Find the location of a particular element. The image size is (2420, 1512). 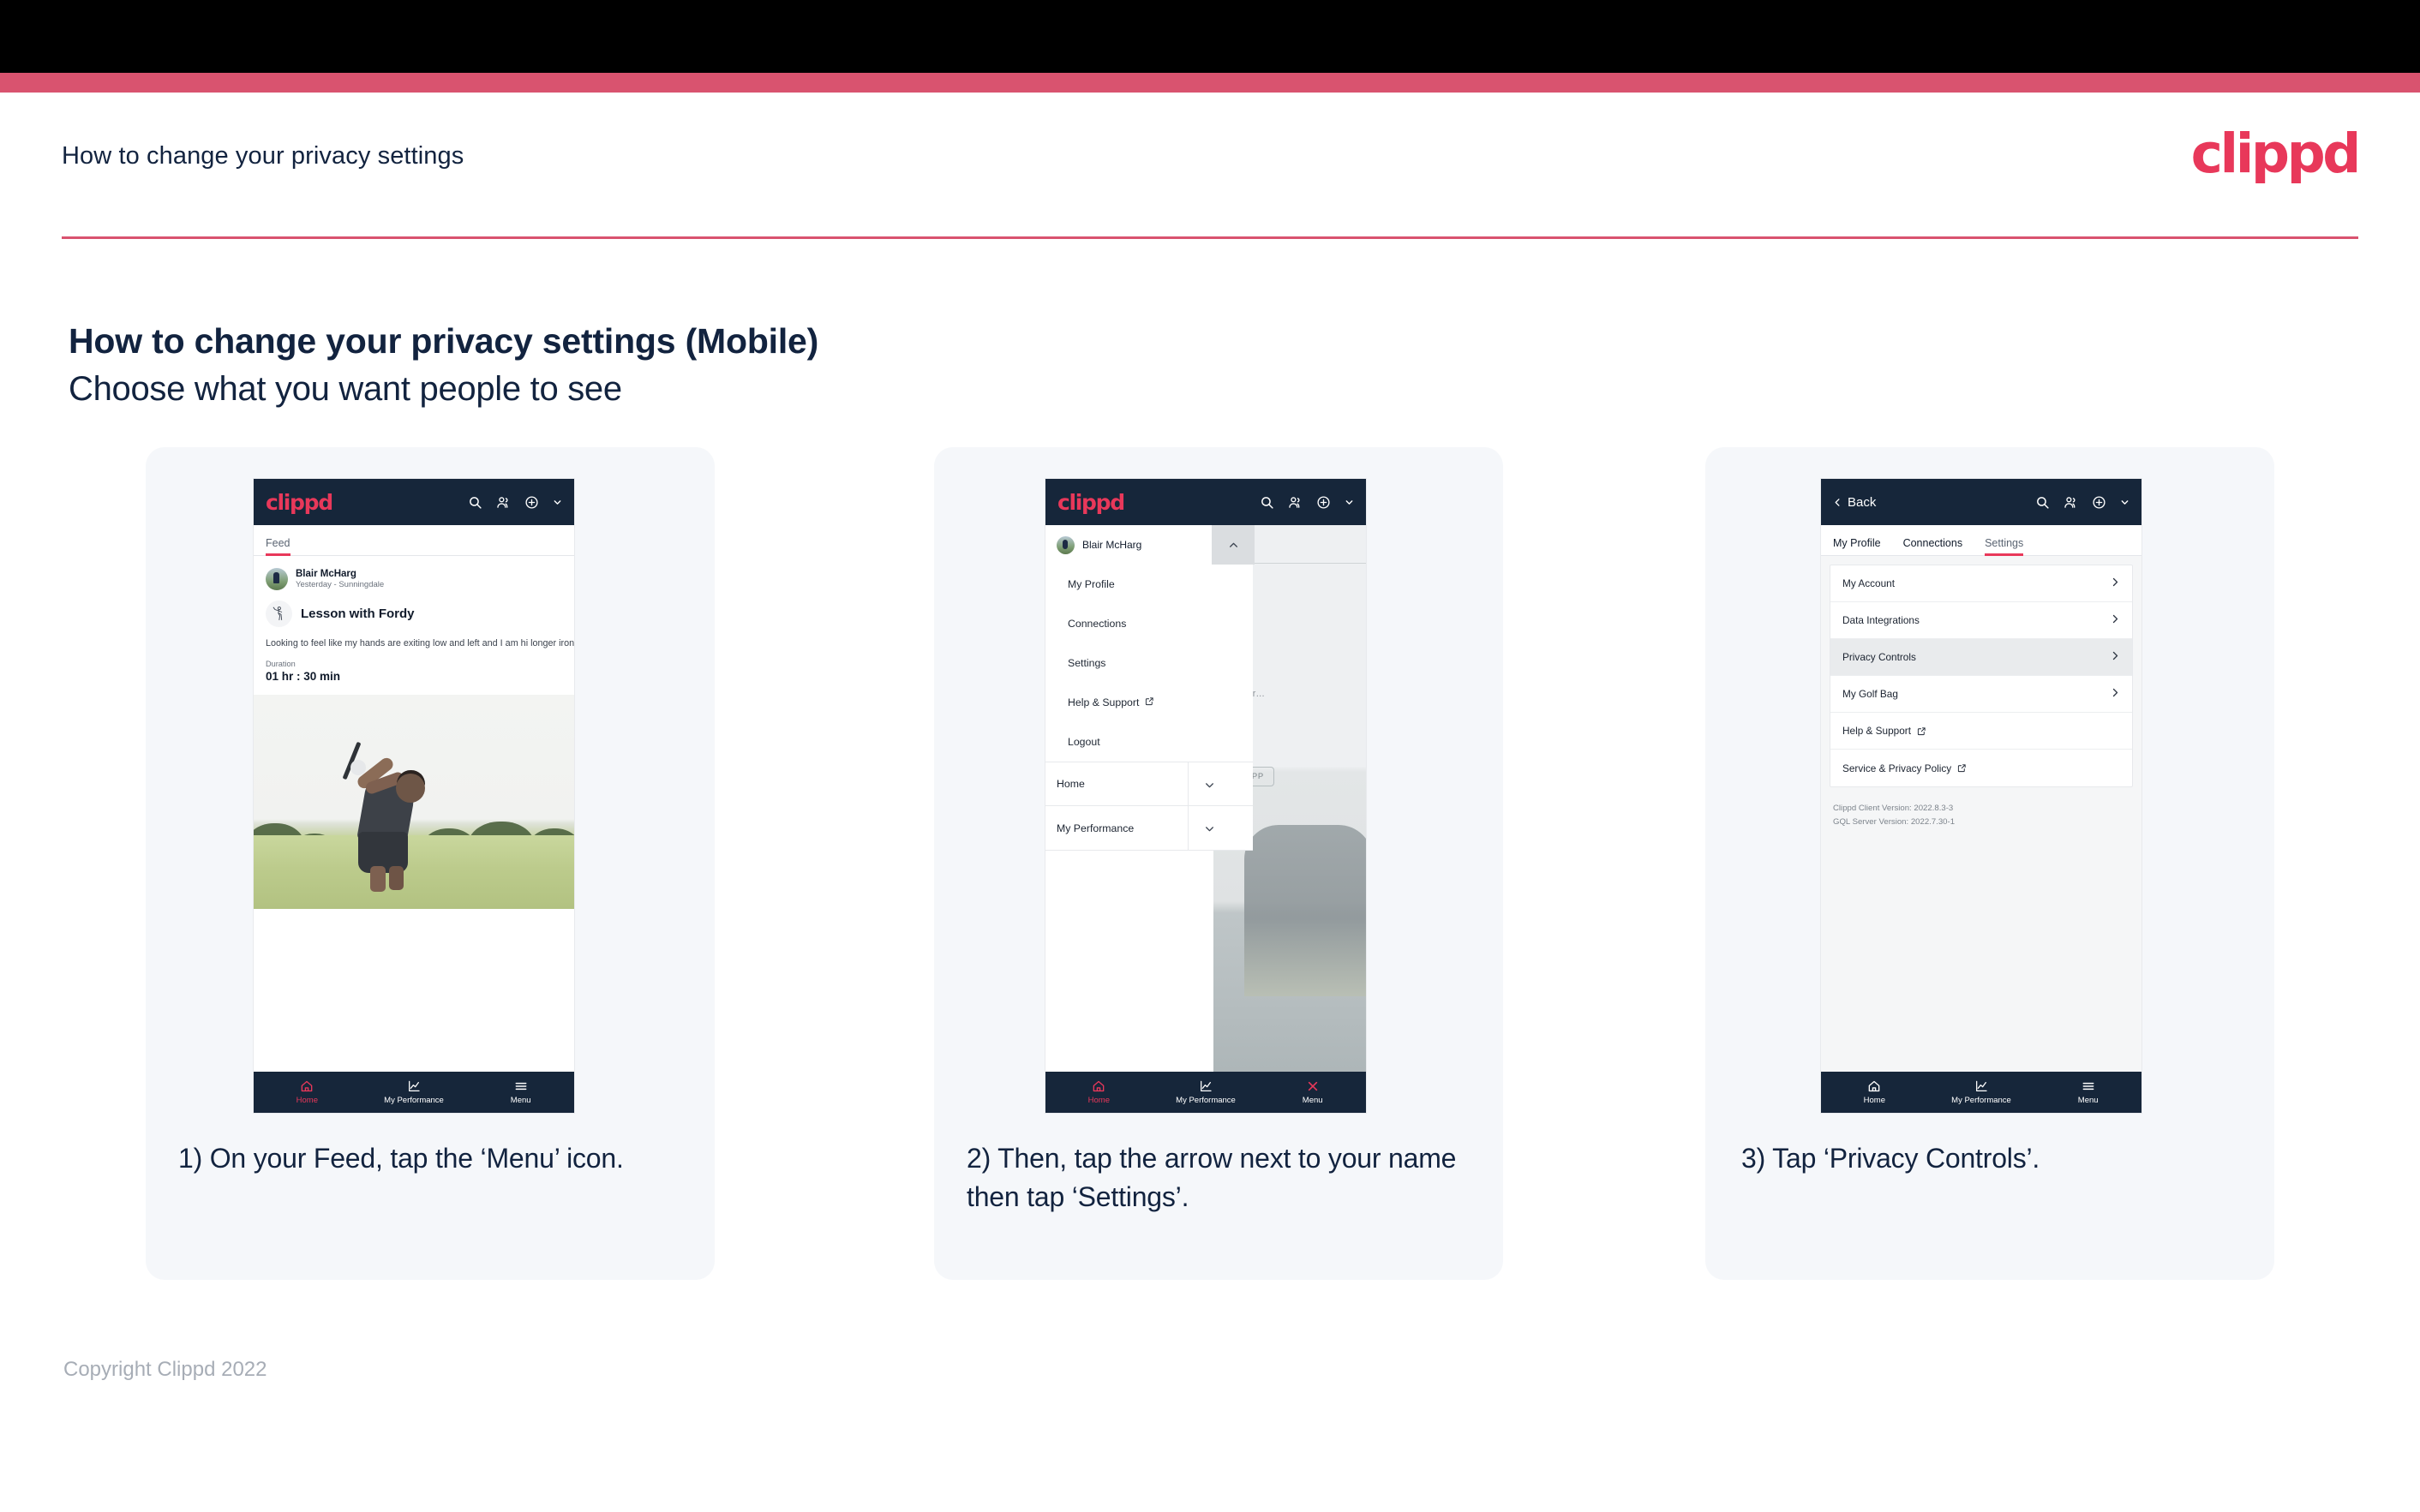

menu-section-label: My Performance is located at coordinates (1096, 828).